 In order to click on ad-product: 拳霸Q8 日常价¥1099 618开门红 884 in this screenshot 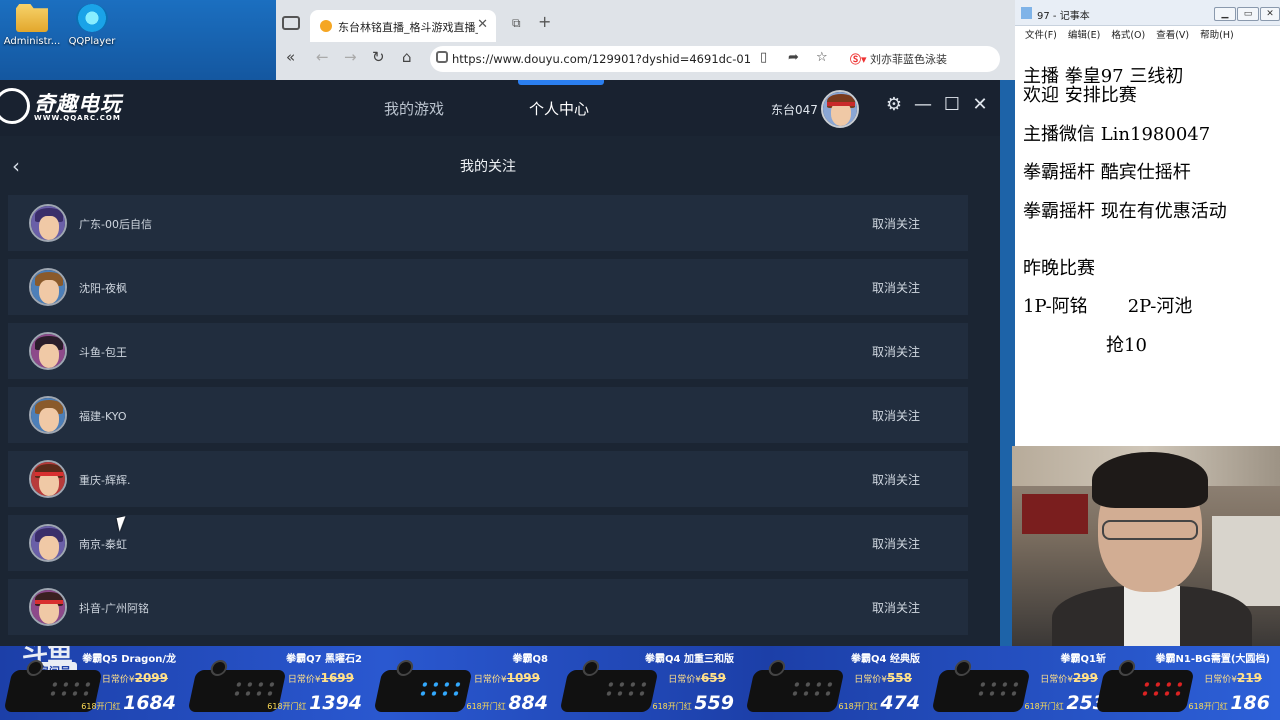, I will do `click(465, 683)`.